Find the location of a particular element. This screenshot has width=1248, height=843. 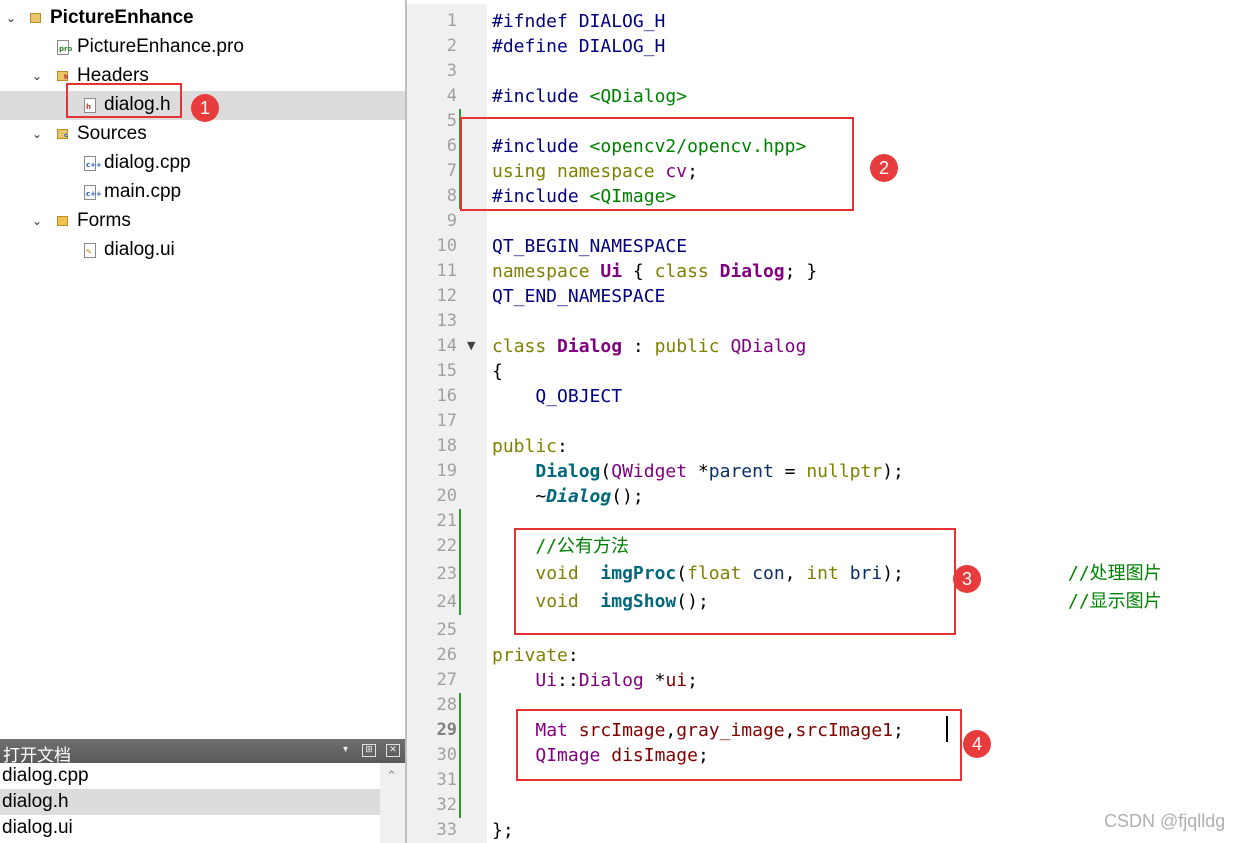

fold-marker-icon: ▼ is located at coordinates (471, 345).